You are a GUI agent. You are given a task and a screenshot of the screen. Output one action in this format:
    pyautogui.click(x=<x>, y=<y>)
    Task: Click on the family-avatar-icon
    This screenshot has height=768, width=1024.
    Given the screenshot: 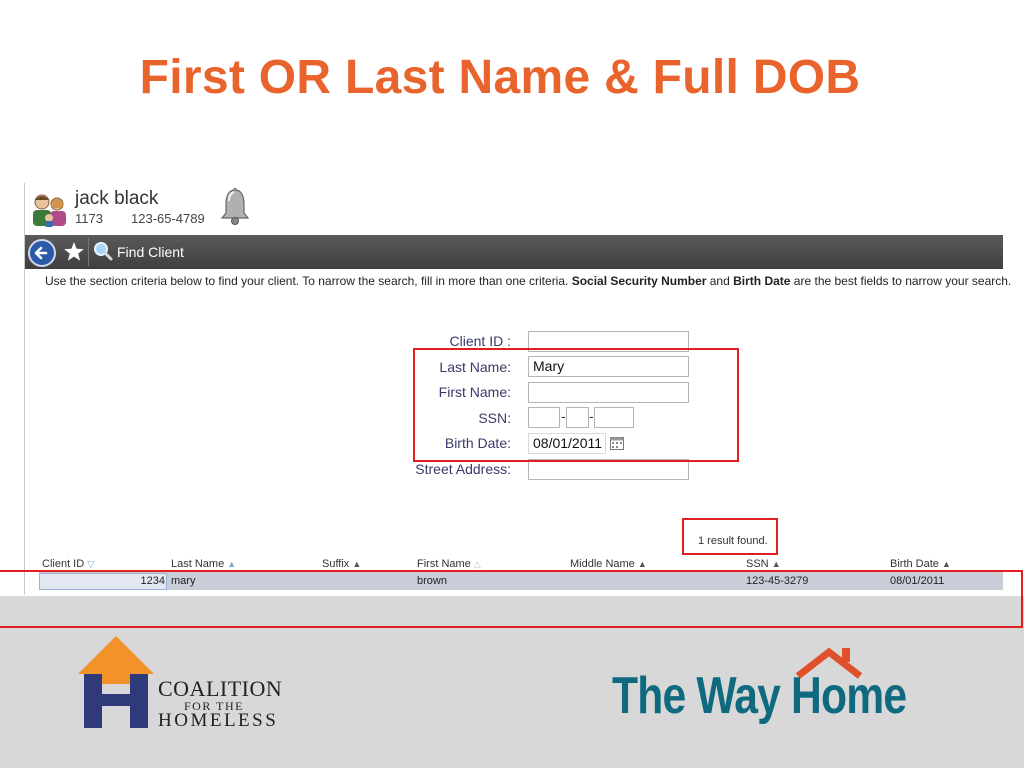 What is the action you would take?
    pyautogui.click(x=49, y=210)
    